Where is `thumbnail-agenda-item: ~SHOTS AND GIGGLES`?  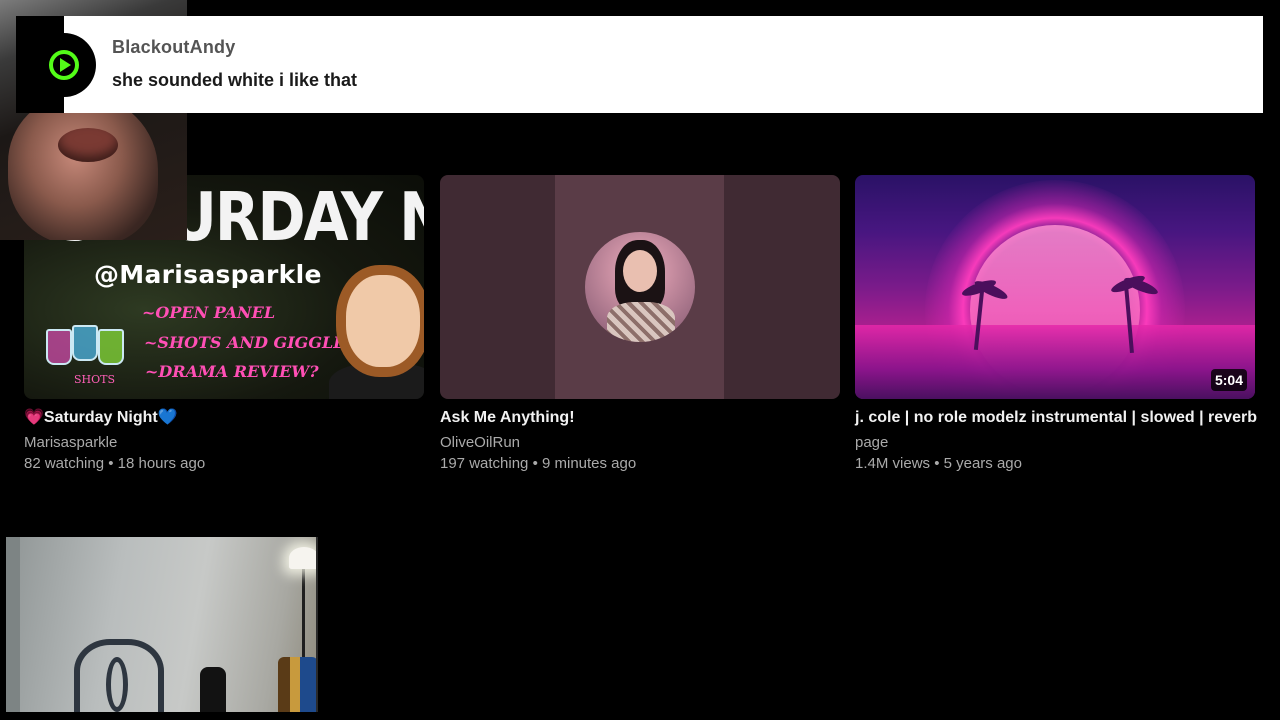 thumbnail-agenda-item: ~SHOTS AND GIGGLES is located at coordinates (251, 342).